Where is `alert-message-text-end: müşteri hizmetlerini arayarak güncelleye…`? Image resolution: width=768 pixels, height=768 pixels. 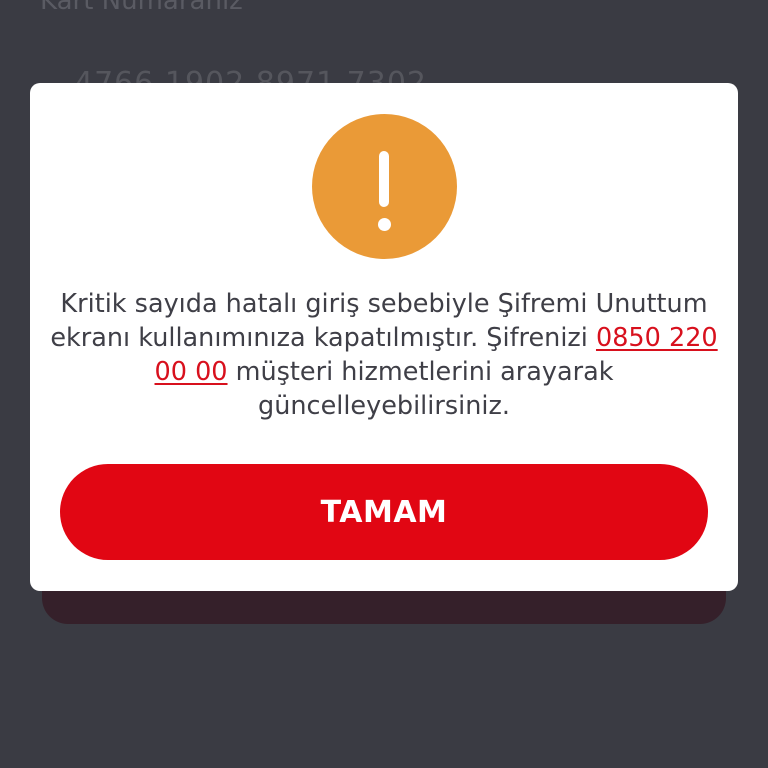 alert-message-text-end: müşteri hizmetlerini arayarak güncelleye… is located at coordinates (420, 389).